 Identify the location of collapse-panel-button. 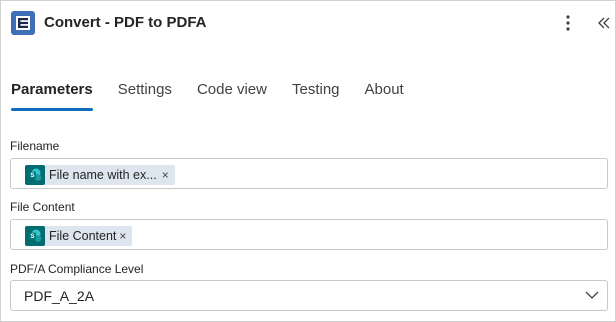
(604, 23).